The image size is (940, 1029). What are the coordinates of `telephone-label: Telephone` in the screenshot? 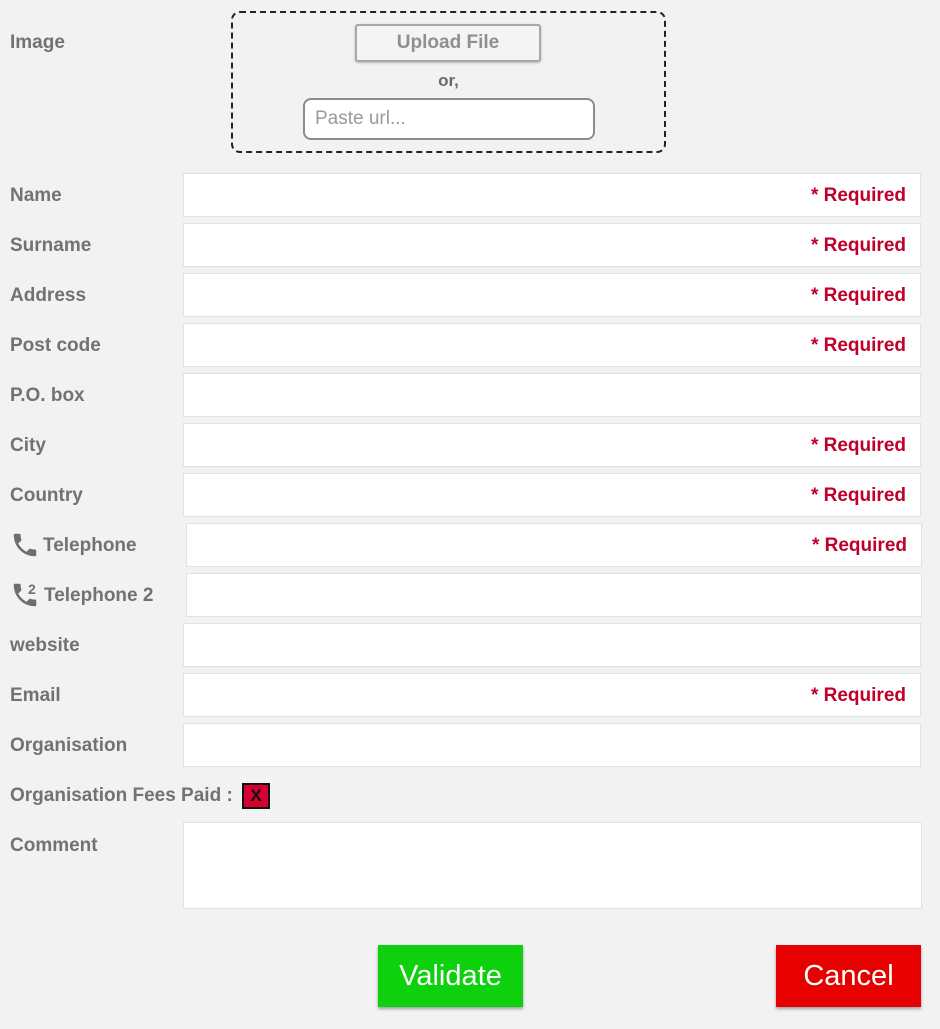 It's located at (90, 545).